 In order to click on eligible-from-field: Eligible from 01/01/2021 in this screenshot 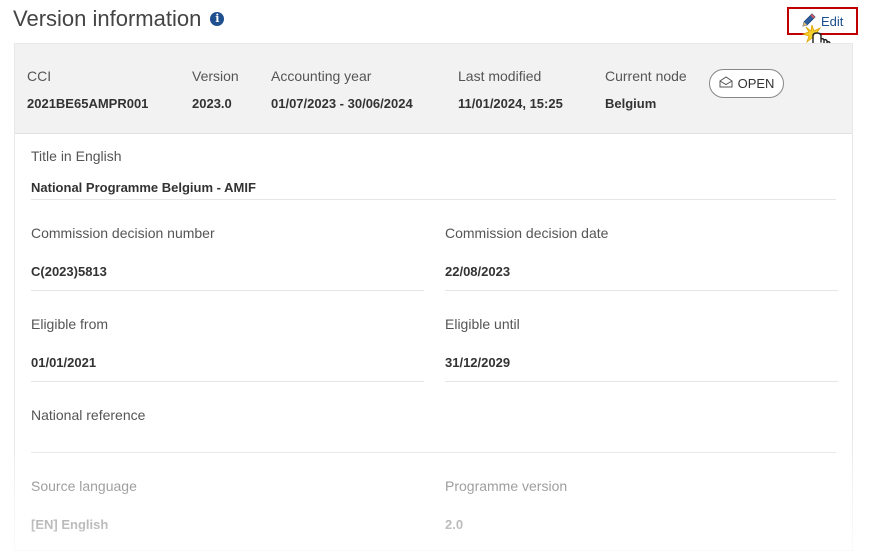, I will do `click(228, 349)`.